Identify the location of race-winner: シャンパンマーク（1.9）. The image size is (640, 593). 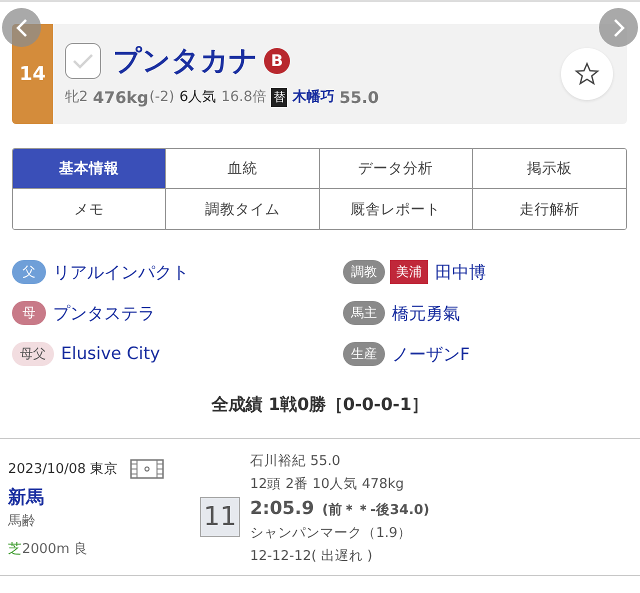
(331, 533).